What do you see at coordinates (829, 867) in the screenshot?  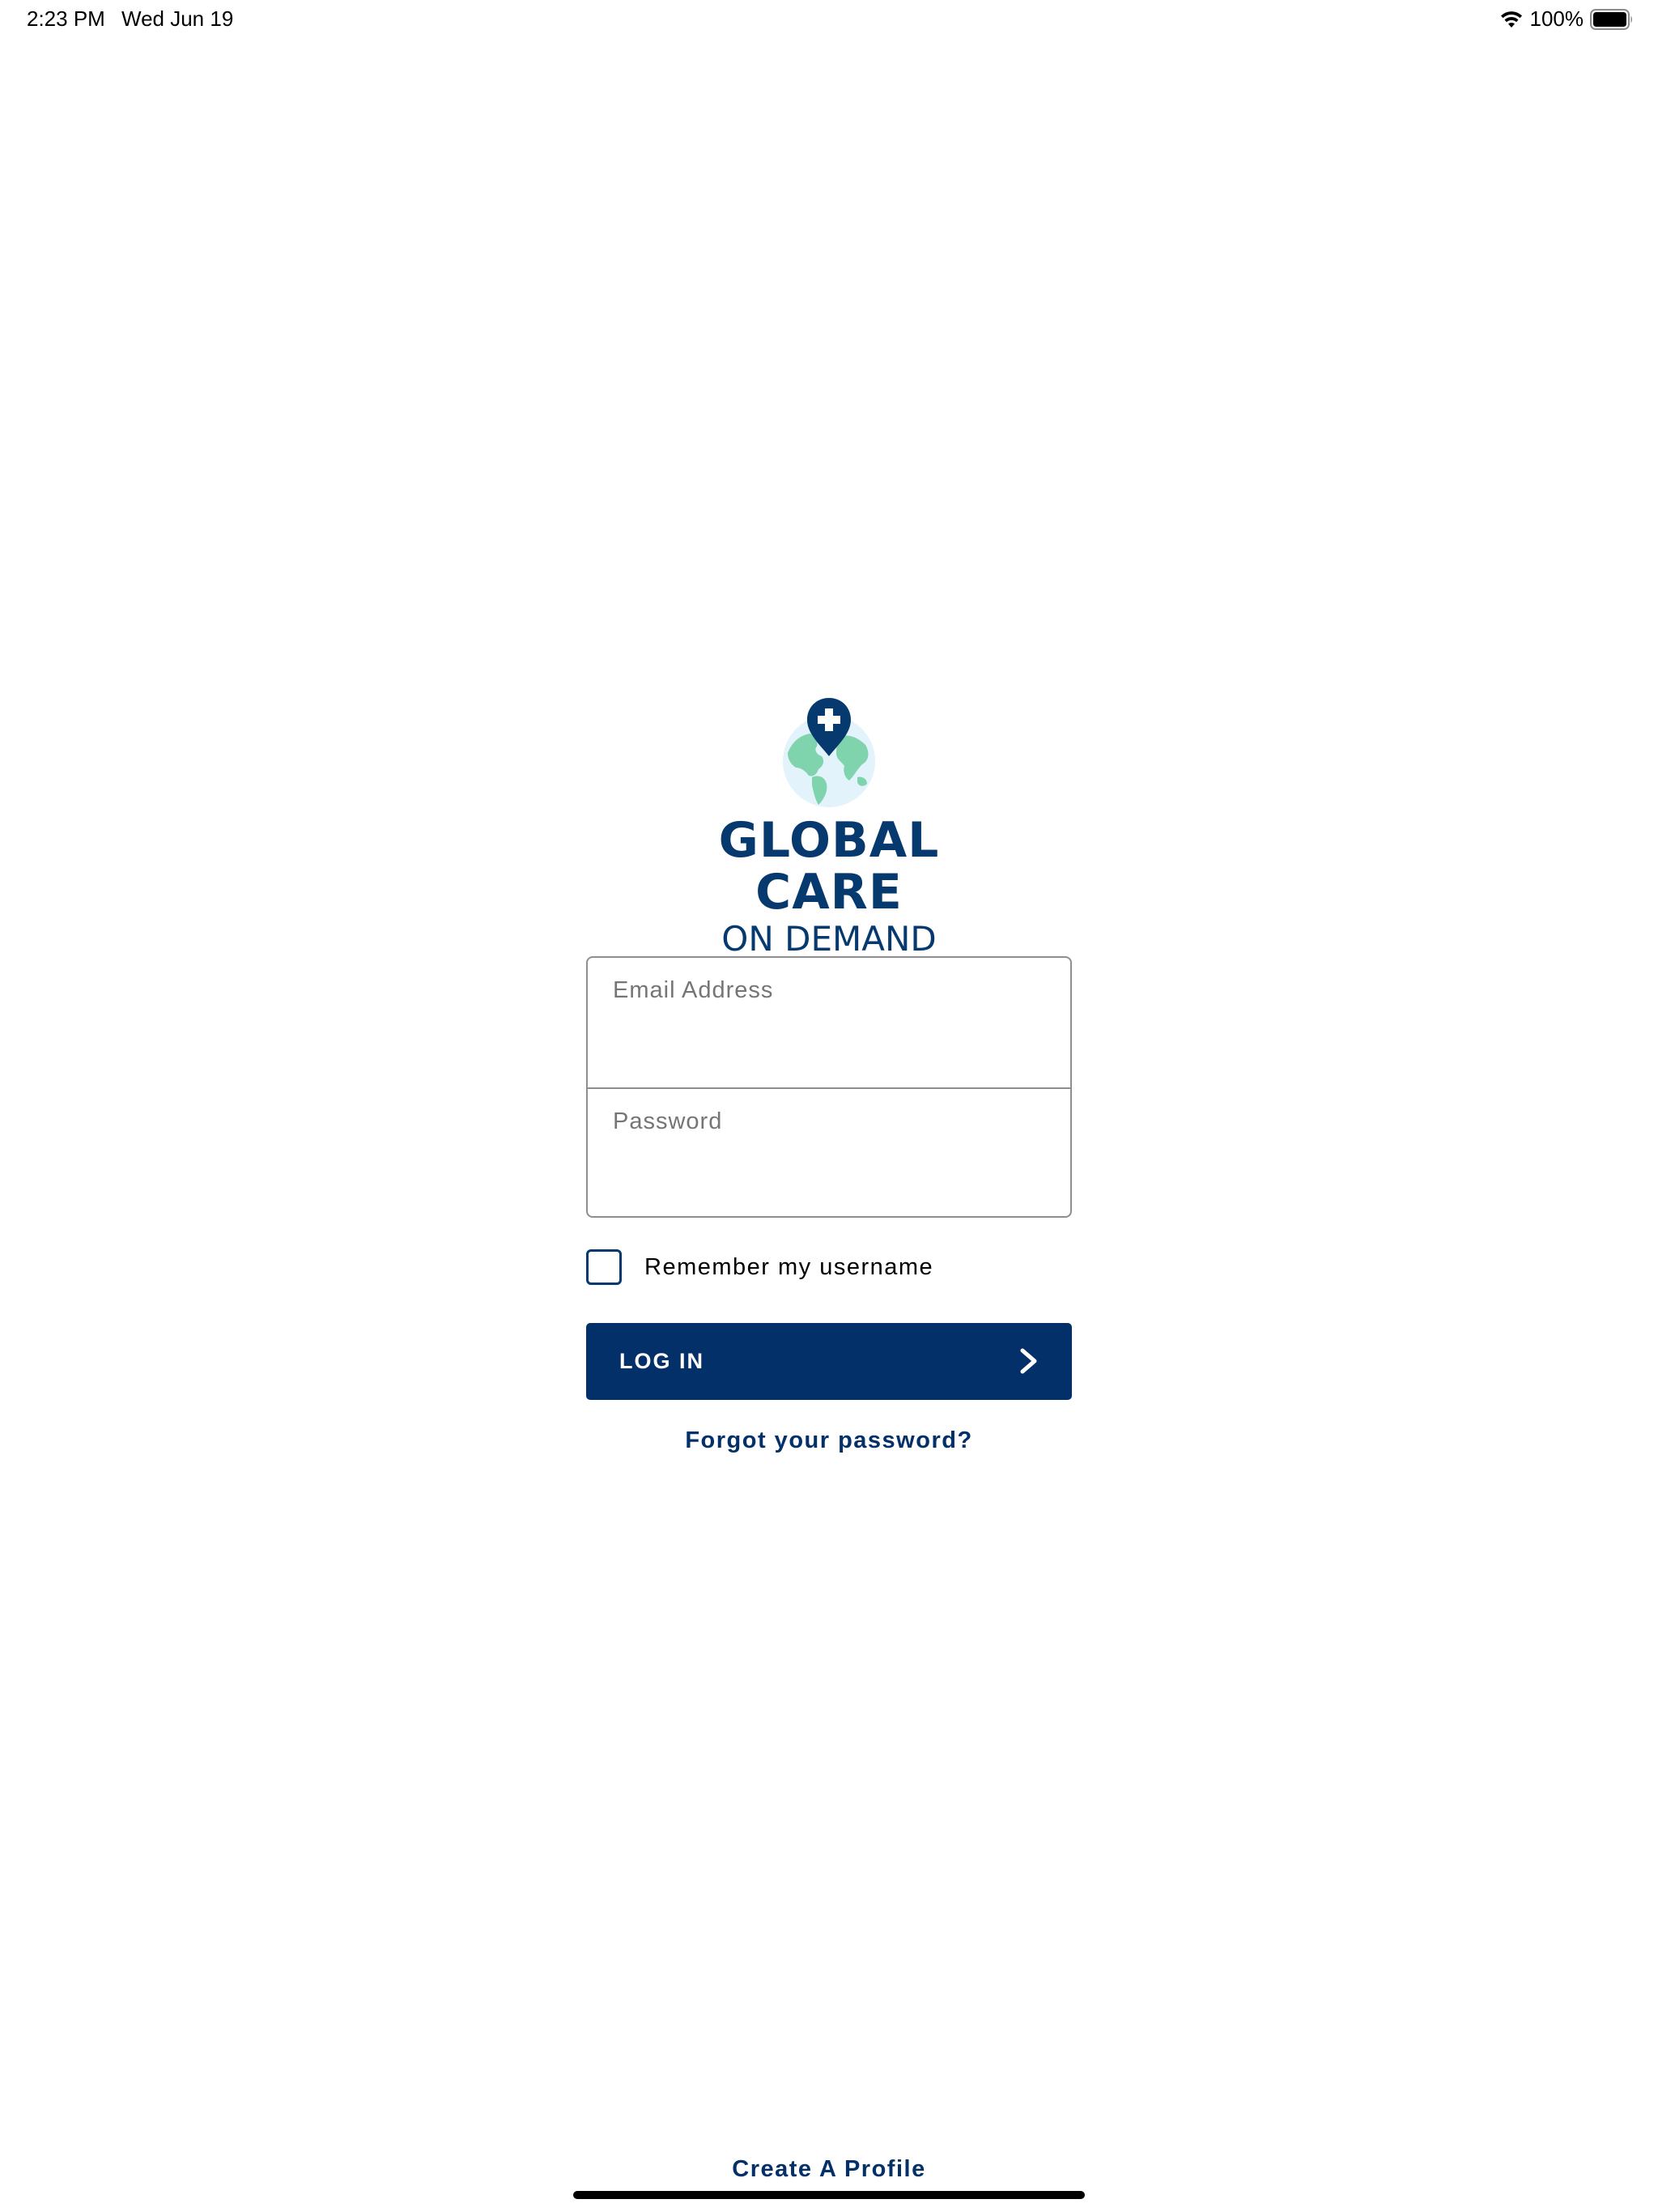 I see `logo-title: GLOBAL CARE` at bounding box center [829, 867].